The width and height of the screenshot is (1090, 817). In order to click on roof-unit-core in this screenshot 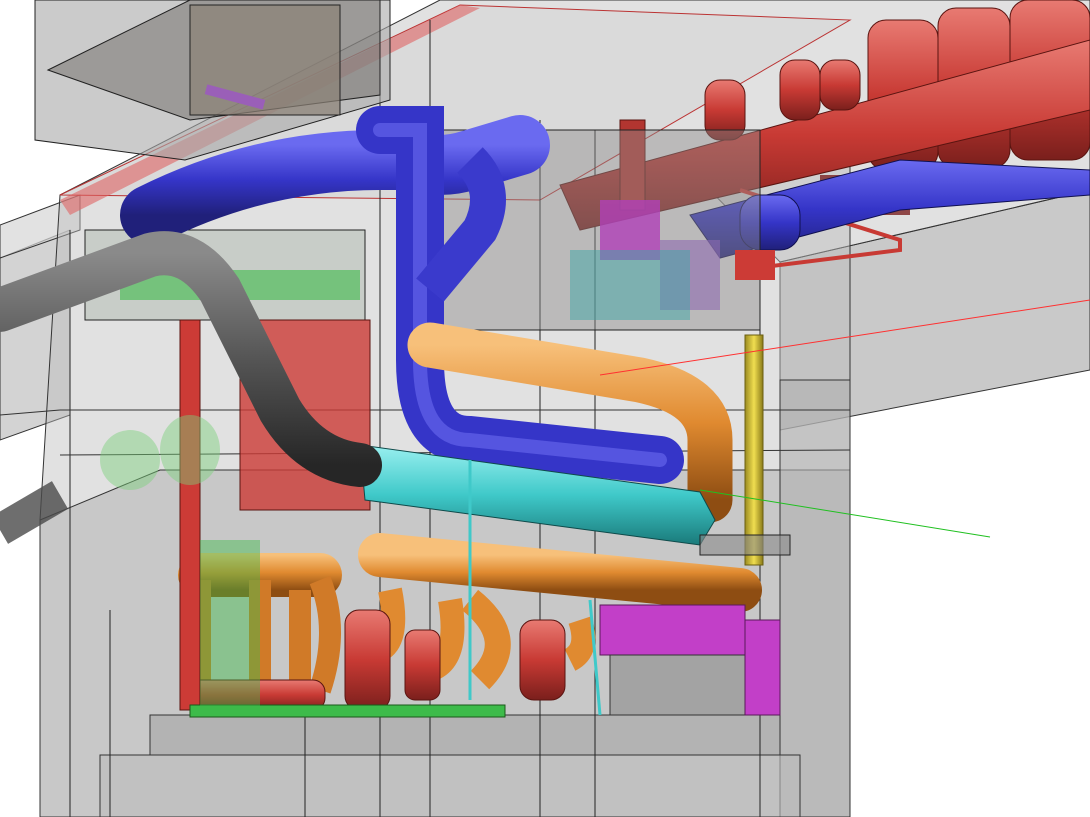, I will do `click(265, 60)`.